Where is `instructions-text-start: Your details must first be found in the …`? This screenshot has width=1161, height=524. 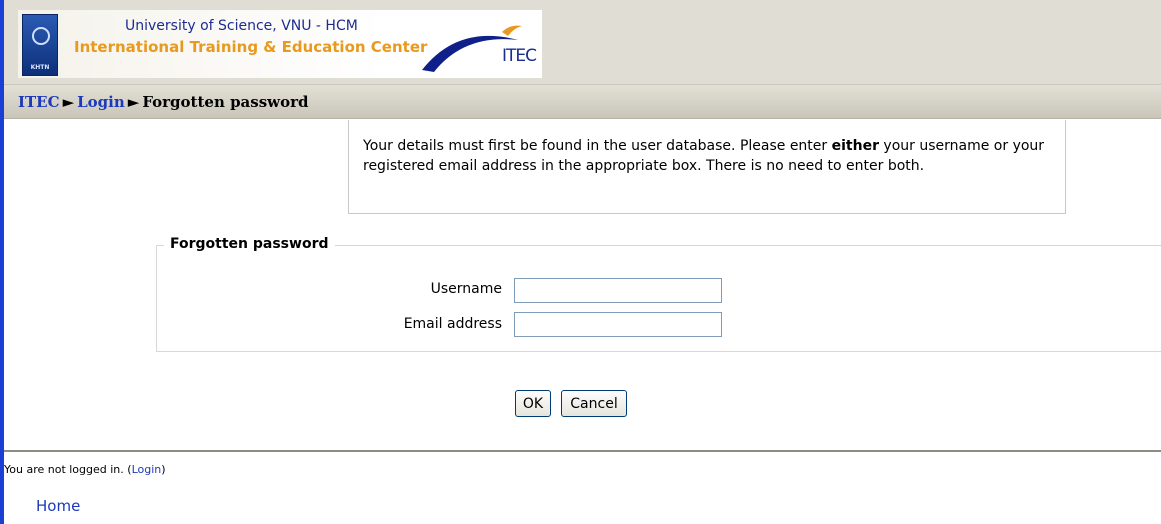
instructions-text-start: Your details must first be found in the … is located at coordinates (597, 146).